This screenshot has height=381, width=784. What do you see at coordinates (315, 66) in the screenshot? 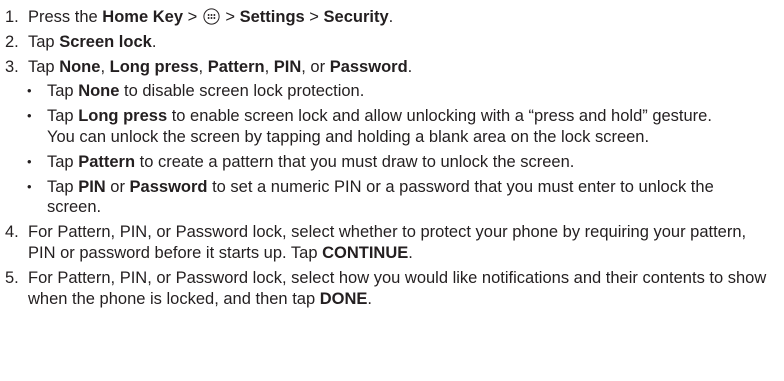
I see `text-run: , or` at bounding box center [315, 66].